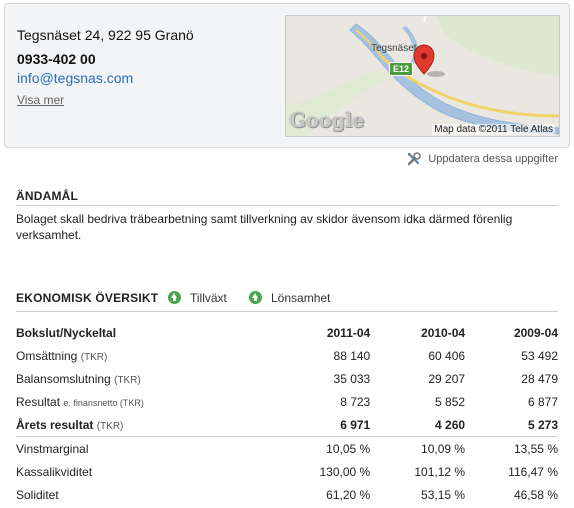 This screenshot has height=508, width=574. Describe the element at coordinates (355, 424) in the screenshot. I see `cell-value: 6 971` at that location.